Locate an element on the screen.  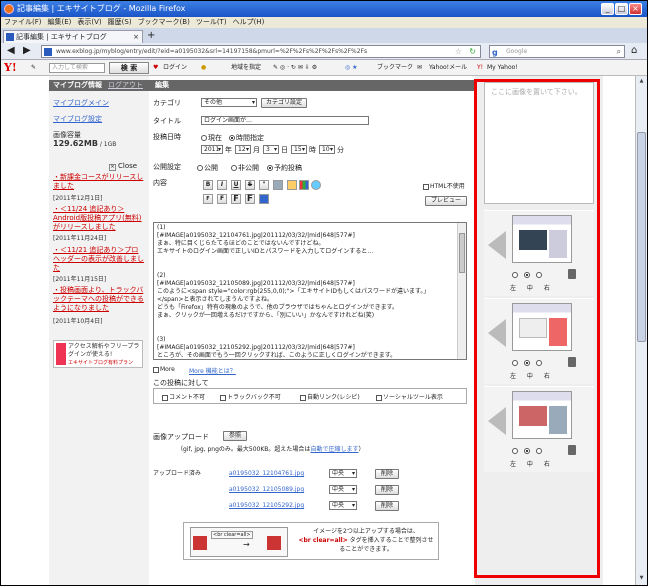
news-item-2: ・＜11/24 追記あり＞Android版投稿アプリ(無料)がリリースしました is located at coordinates (99, 218).